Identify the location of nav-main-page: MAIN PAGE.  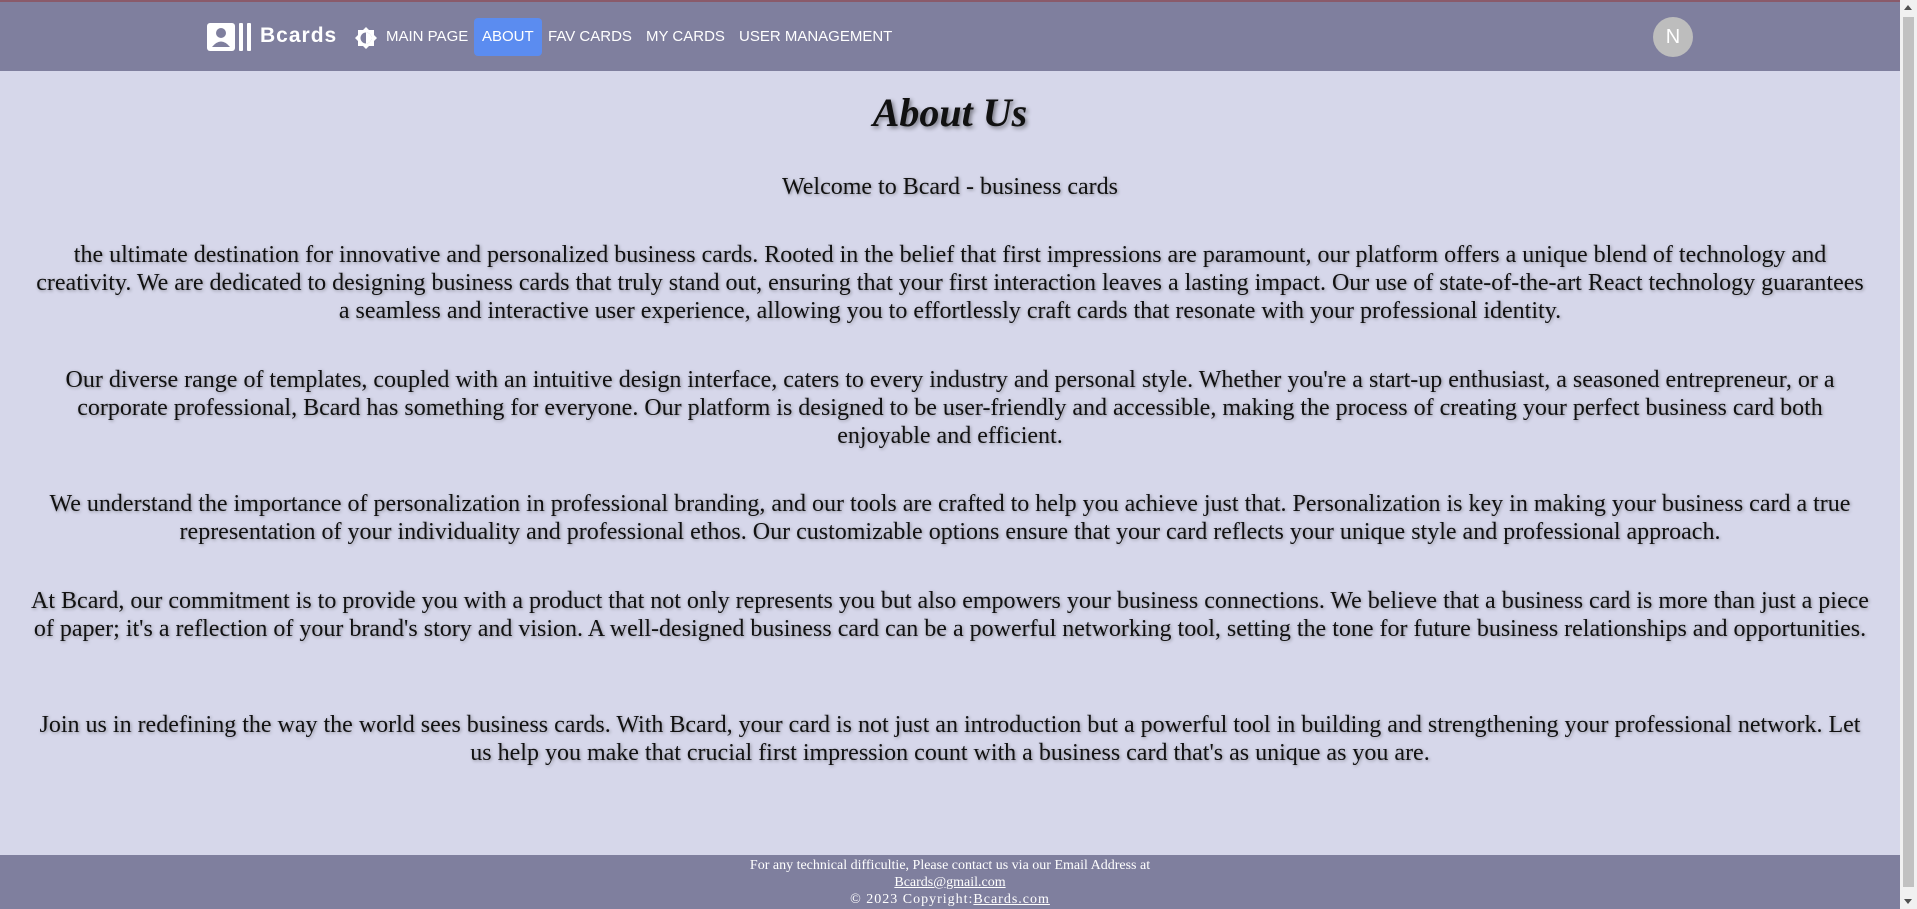
(427, 37).